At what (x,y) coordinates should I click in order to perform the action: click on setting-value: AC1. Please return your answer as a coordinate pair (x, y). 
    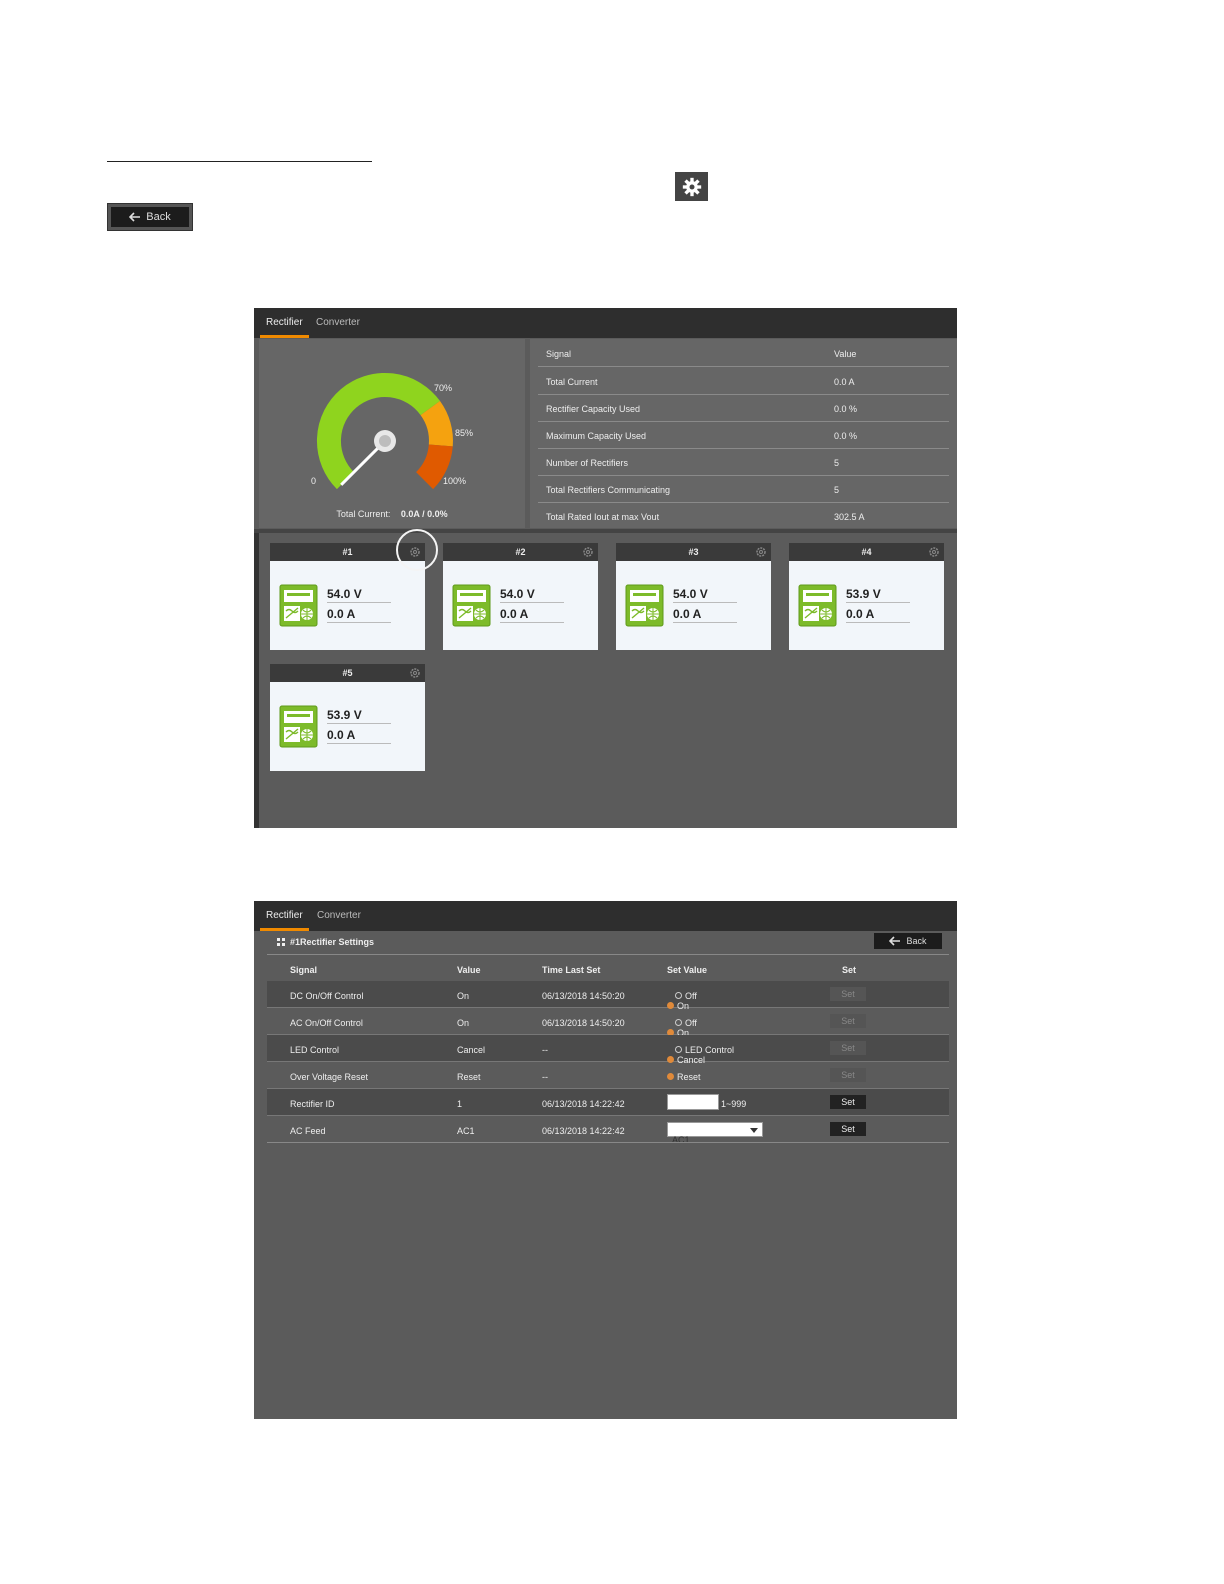
    Looking at the image, I should click on (466, 1131).